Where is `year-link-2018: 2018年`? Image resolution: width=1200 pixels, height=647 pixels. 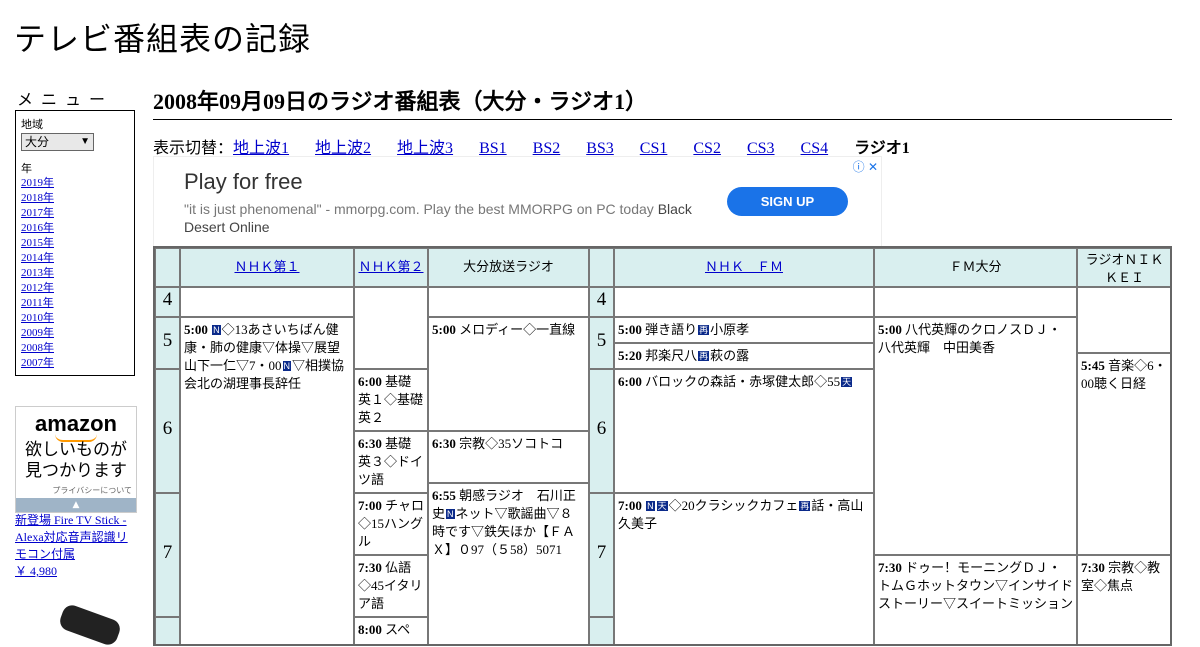
year-link-2018: 2018年 is located at coordinates (37, 198).